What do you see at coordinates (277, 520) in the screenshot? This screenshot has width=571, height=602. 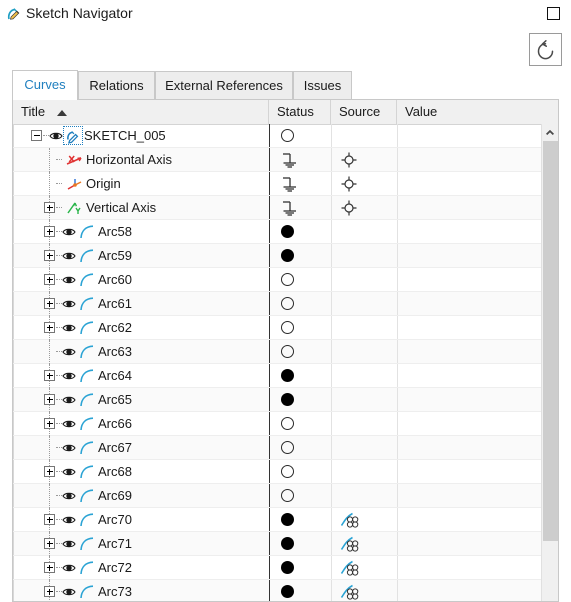 I see `table-row: Arc70` at bounding box center [277, 520].